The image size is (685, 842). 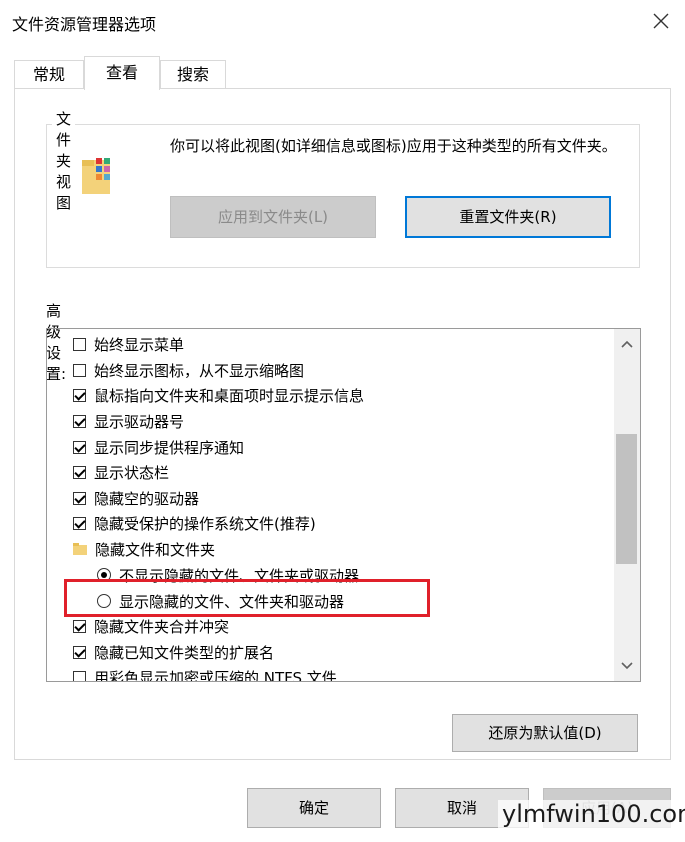 I want to click on reset-folders-button: 重置文件夹(R), so click(x=508, y=217).